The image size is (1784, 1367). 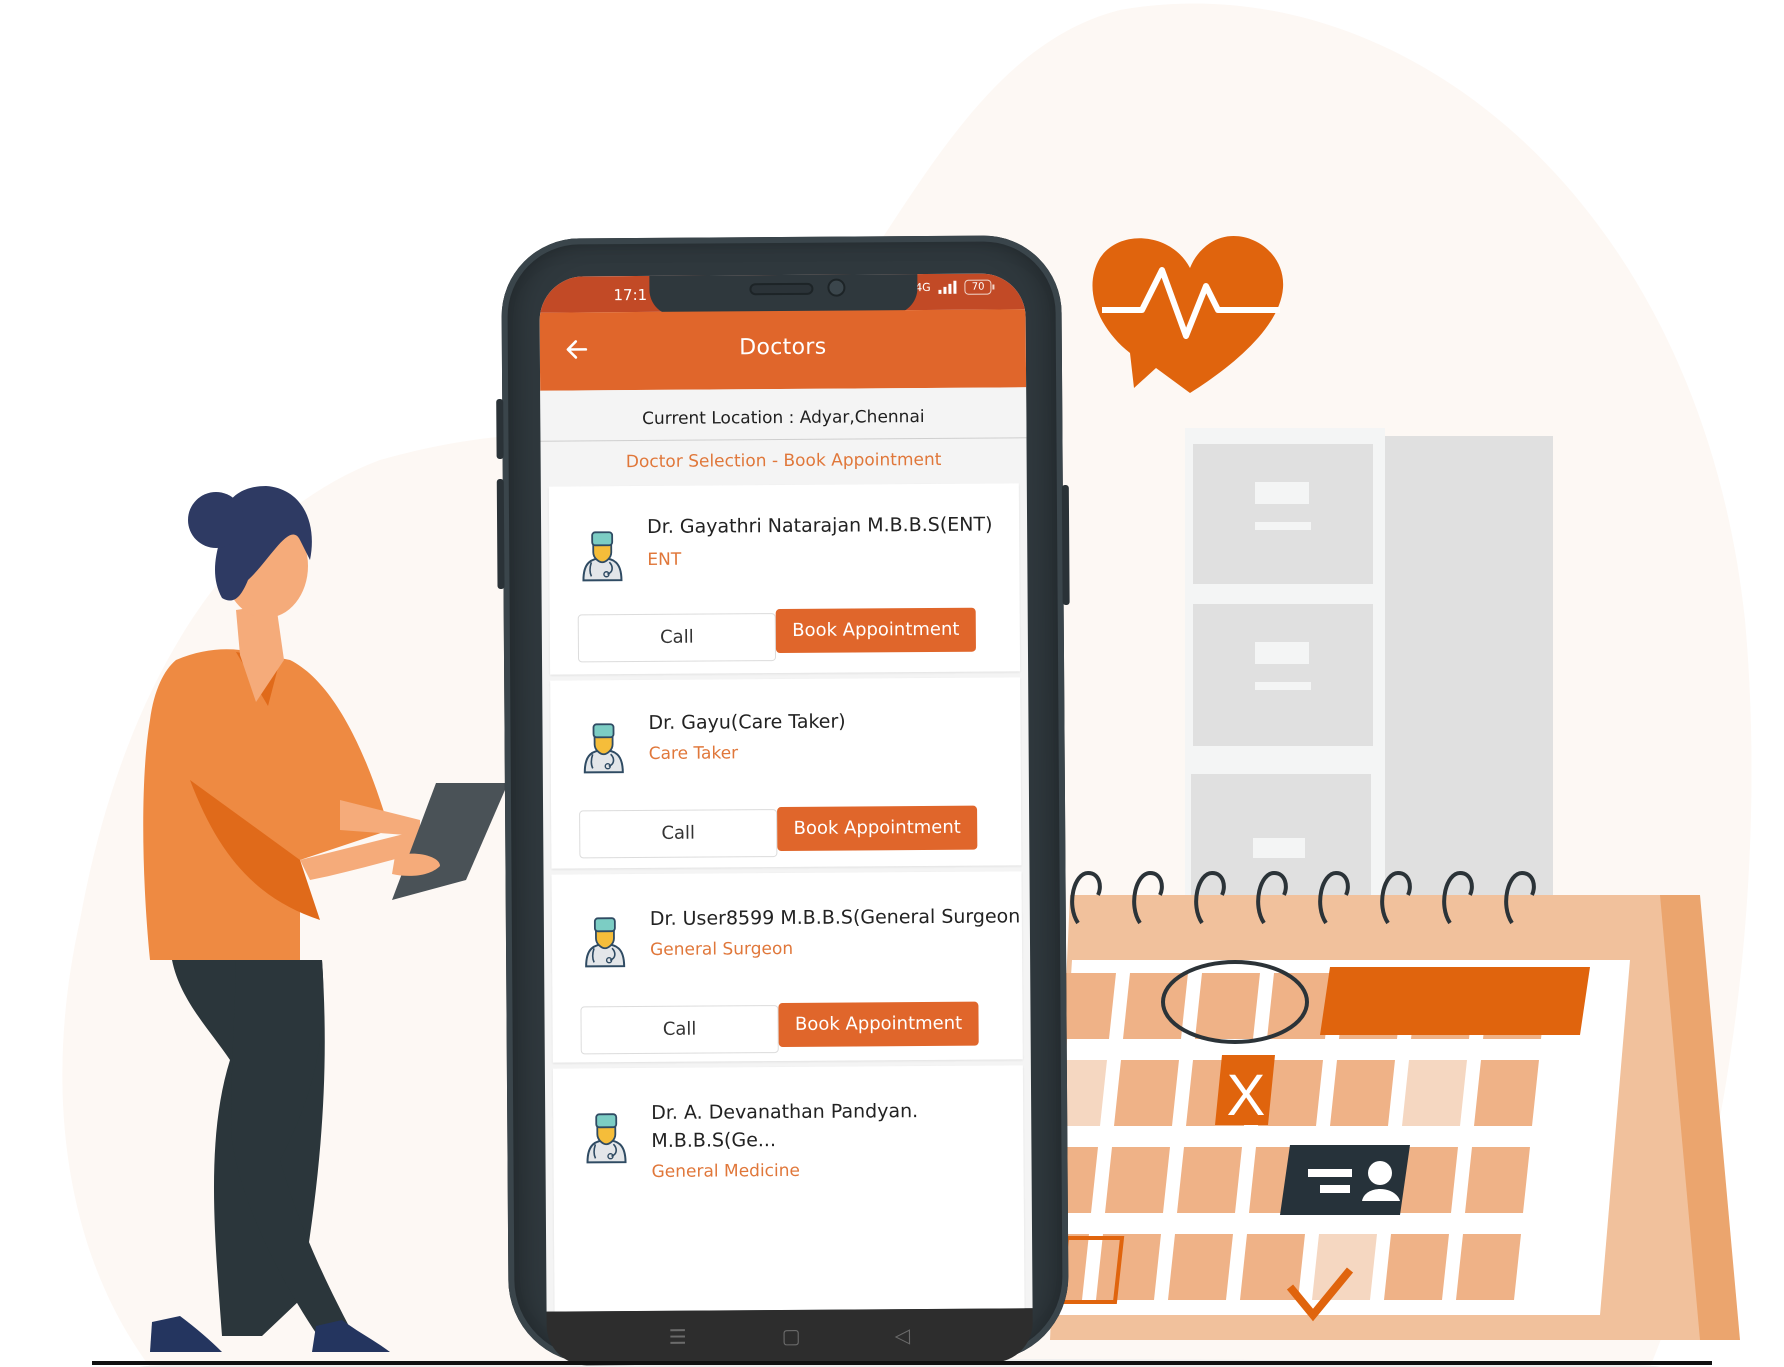 What do you see at coordinates (1345, 1180) in the screenshot?
I see `patient-card` at bounding box center [1345, 1180].